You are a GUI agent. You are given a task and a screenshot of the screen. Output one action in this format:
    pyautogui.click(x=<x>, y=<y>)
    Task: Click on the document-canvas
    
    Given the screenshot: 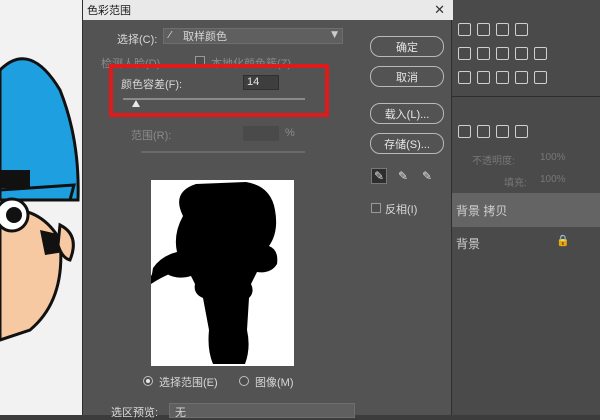 What is the action you would take?
    pyautogui.click(x=41, y=207)
    